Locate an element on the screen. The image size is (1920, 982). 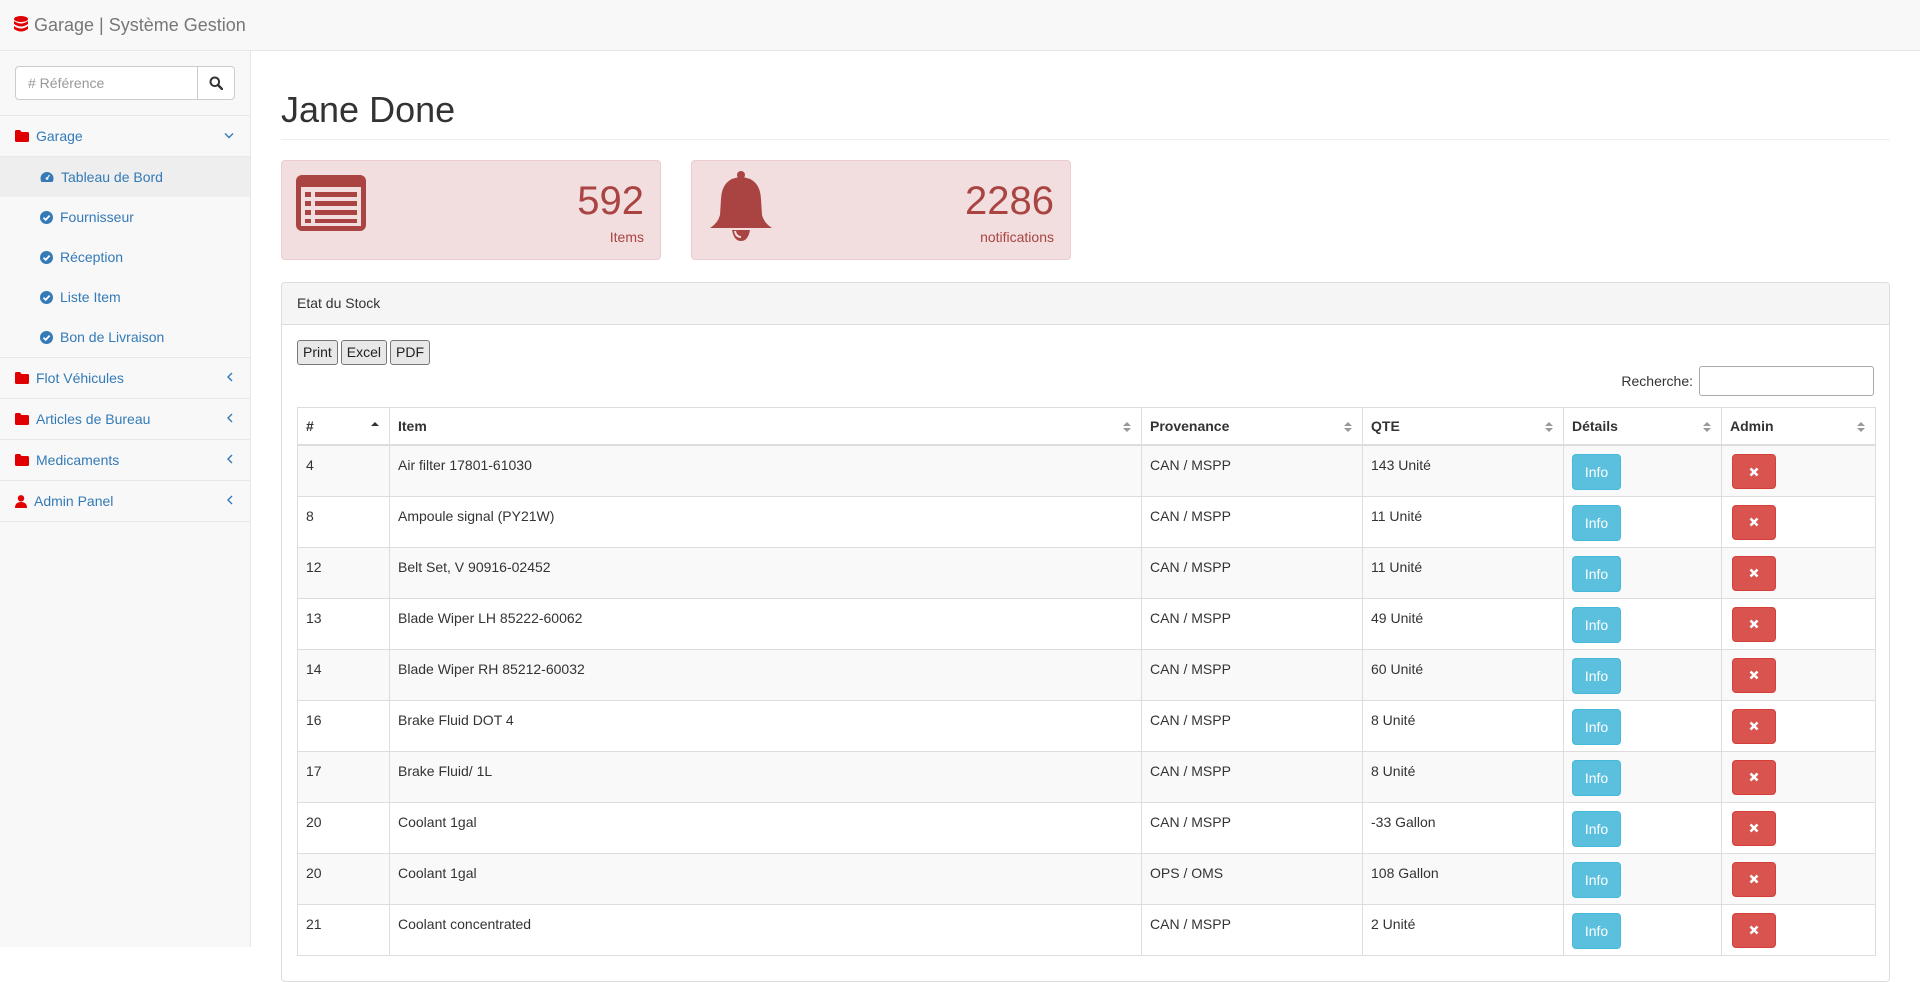
sidebar-item-label: Medicaments is located at coordinates (78, 460).